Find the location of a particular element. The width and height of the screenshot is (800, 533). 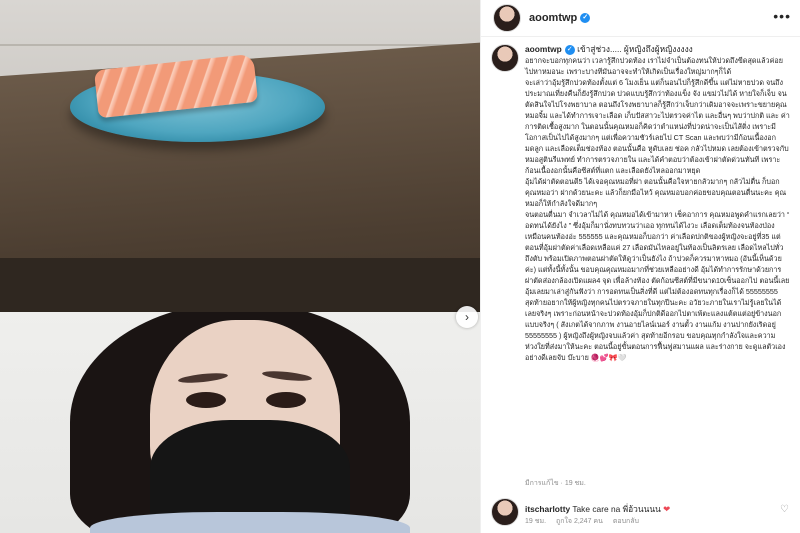

table-edge is located at coordinates (240, 285).